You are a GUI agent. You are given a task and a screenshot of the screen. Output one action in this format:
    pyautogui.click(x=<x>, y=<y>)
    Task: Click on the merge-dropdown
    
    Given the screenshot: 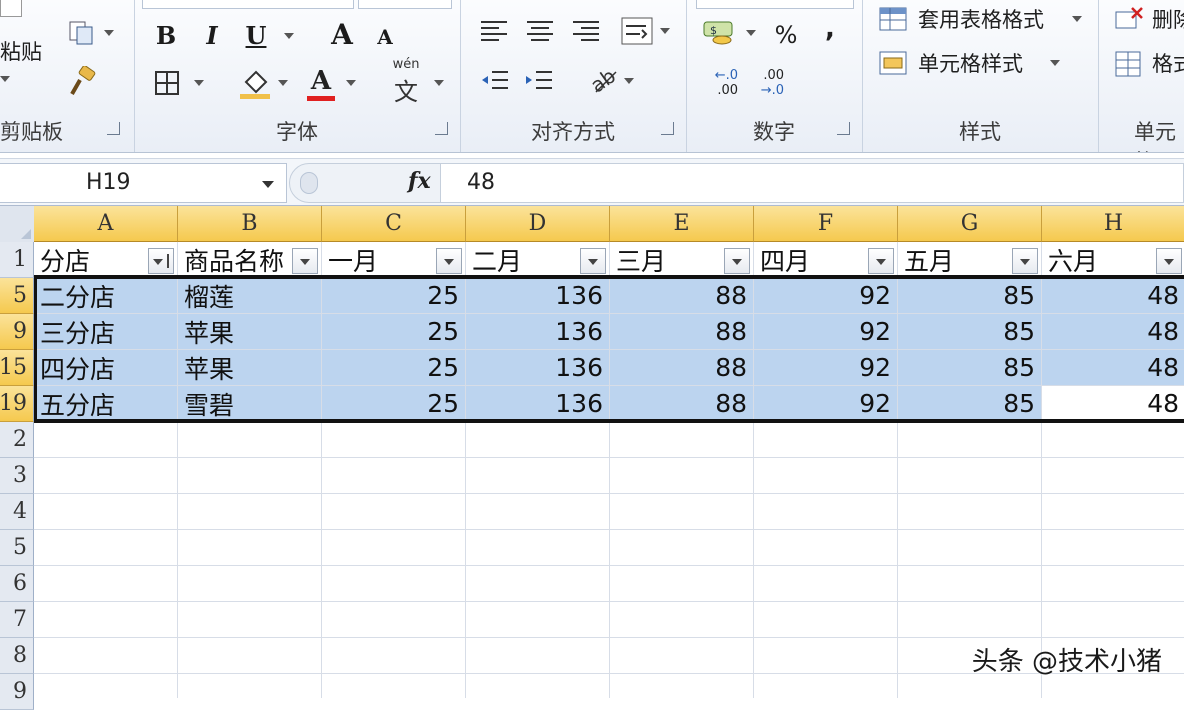 What is the action you would take?
    pyautogui.click(x=665, y=31)
    